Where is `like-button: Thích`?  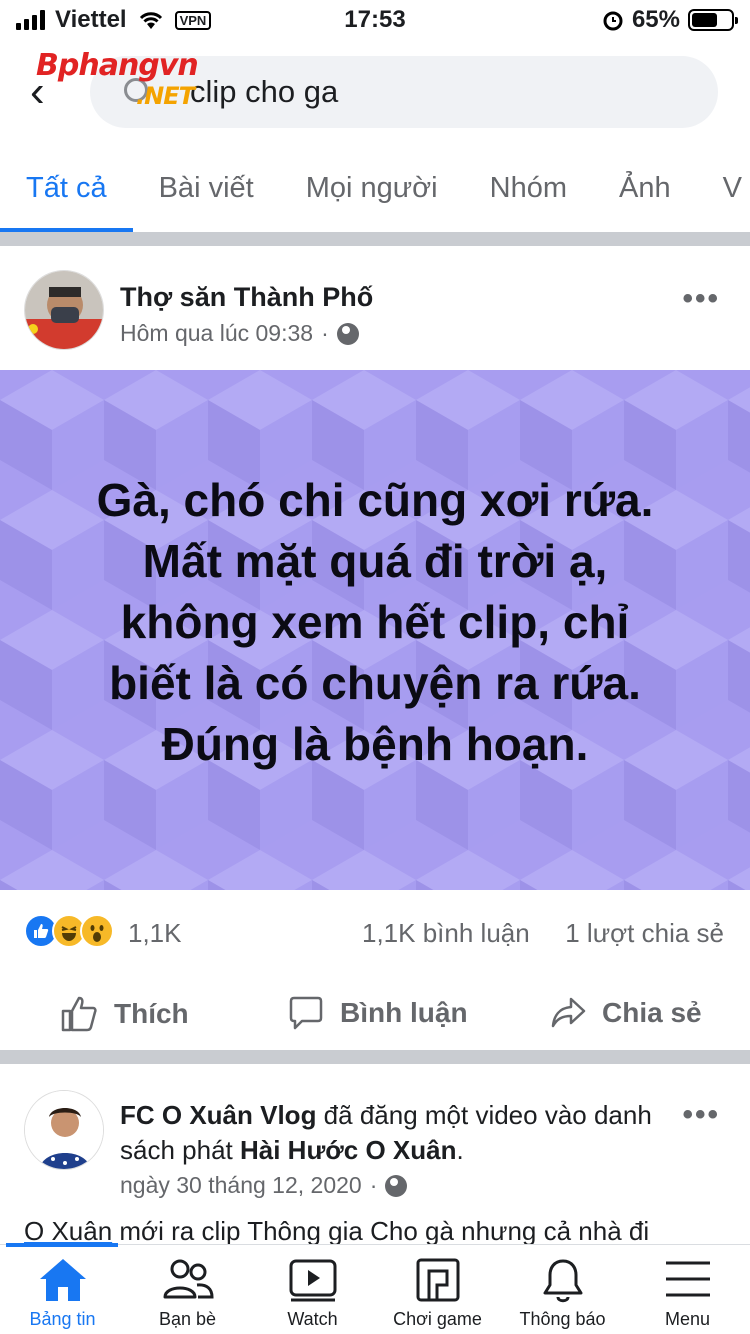
like-button: Thích is located at coordinates (124, 1014).